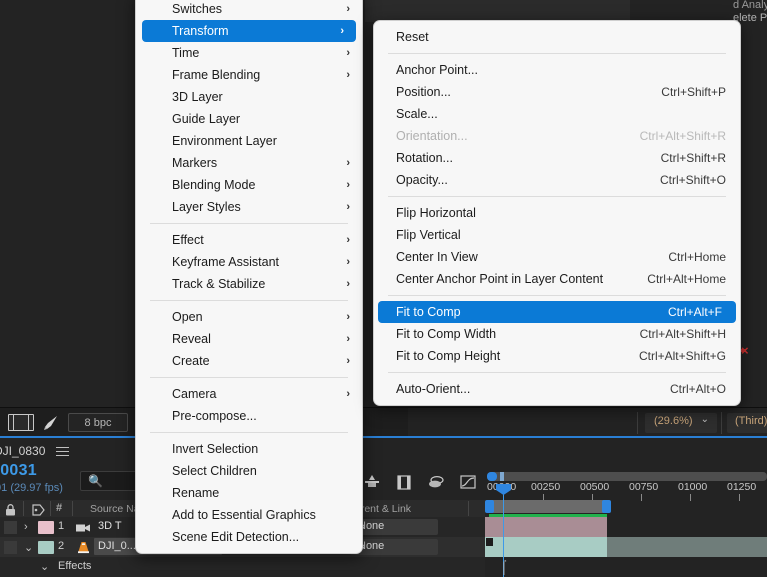 This screenshot has width=767, height=577. I want to click on menu-item-keyframe-assistant: Keyframe Assistant ›, so click(249, 262).